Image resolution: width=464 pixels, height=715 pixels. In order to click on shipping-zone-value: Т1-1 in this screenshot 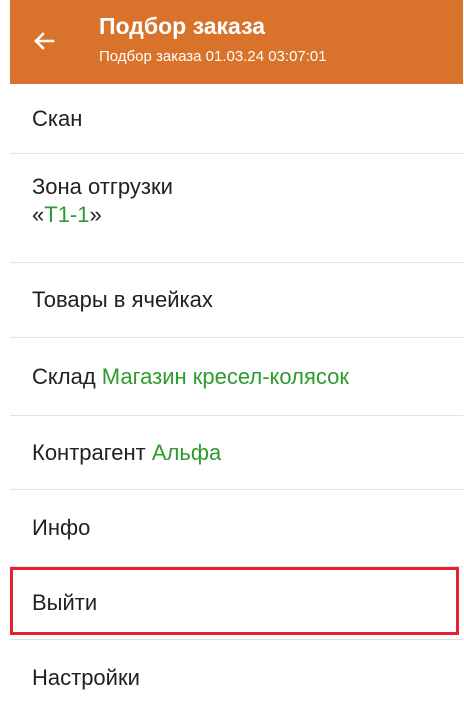, I will do `click(67, 214)`.